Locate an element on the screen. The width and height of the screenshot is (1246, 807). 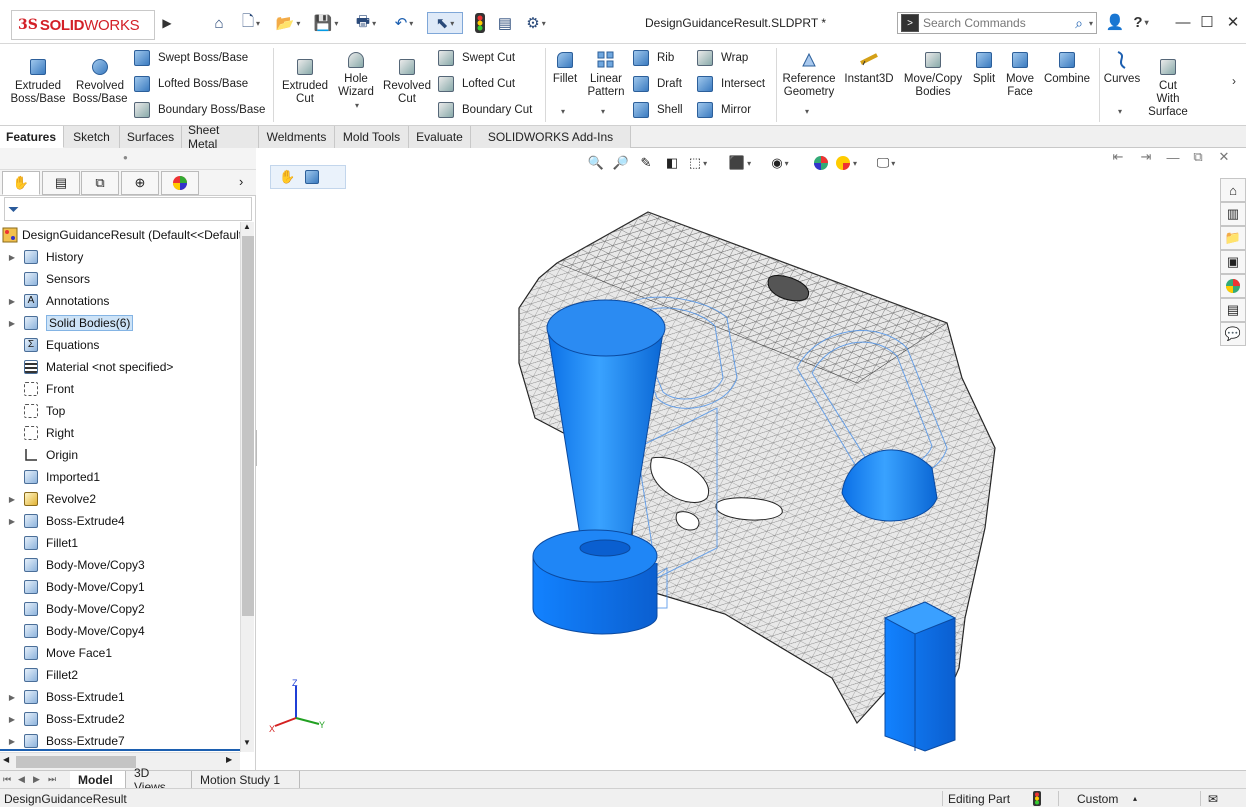
print-icon: 🖶 ▾ is located at coordinates (366, 23).